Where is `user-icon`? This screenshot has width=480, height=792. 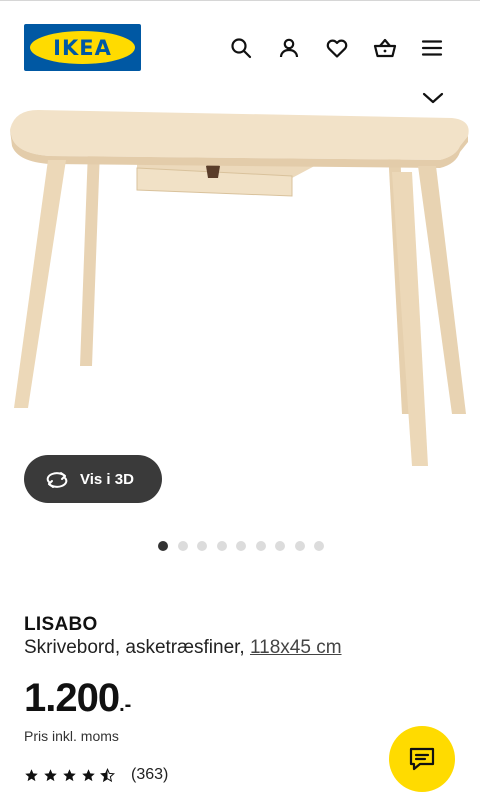
user-icon is located at coordinates (289, 48).